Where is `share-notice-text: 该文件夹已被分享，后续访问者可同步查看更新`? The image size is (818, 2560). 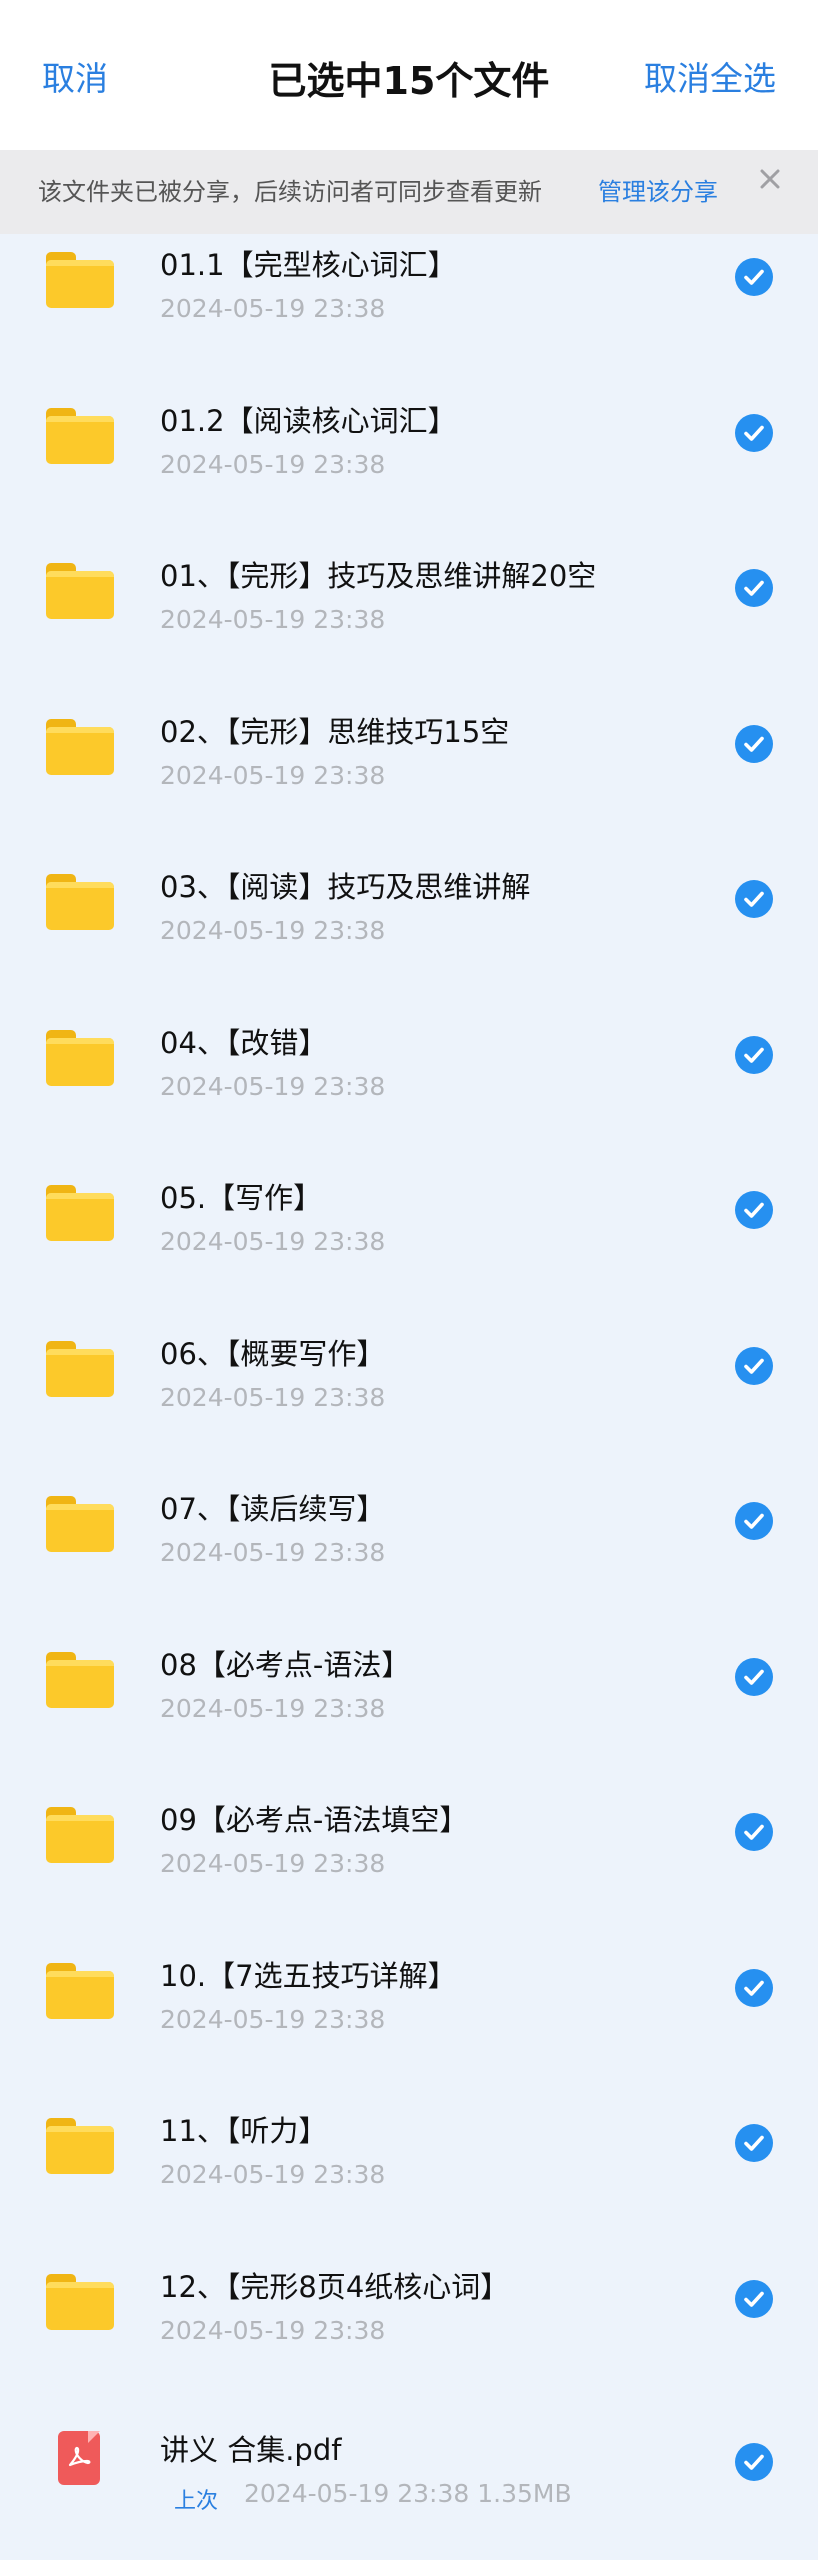 share-notice-text: 该文件夹已被分享，后续访问者可同步查看更新 is located at coordinates (290, 192).